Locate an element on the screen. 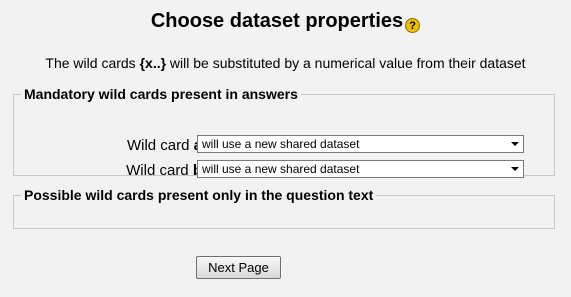 The width and height of the screenshot is (571, 297). wildcard-a-selected-value: will use a new shared dataset is located at coordinates (281, 144).